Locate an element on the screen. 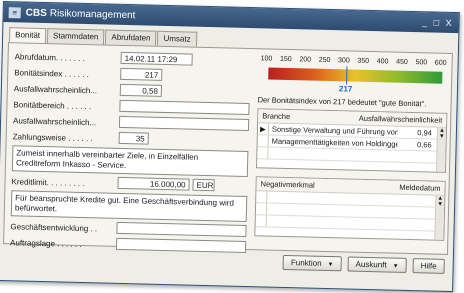 The width and height of the screenshot is (464, 293). button-bar: Funktion ▼ Auskunft ▼ Hilfe is located at coordinates (363, 264).